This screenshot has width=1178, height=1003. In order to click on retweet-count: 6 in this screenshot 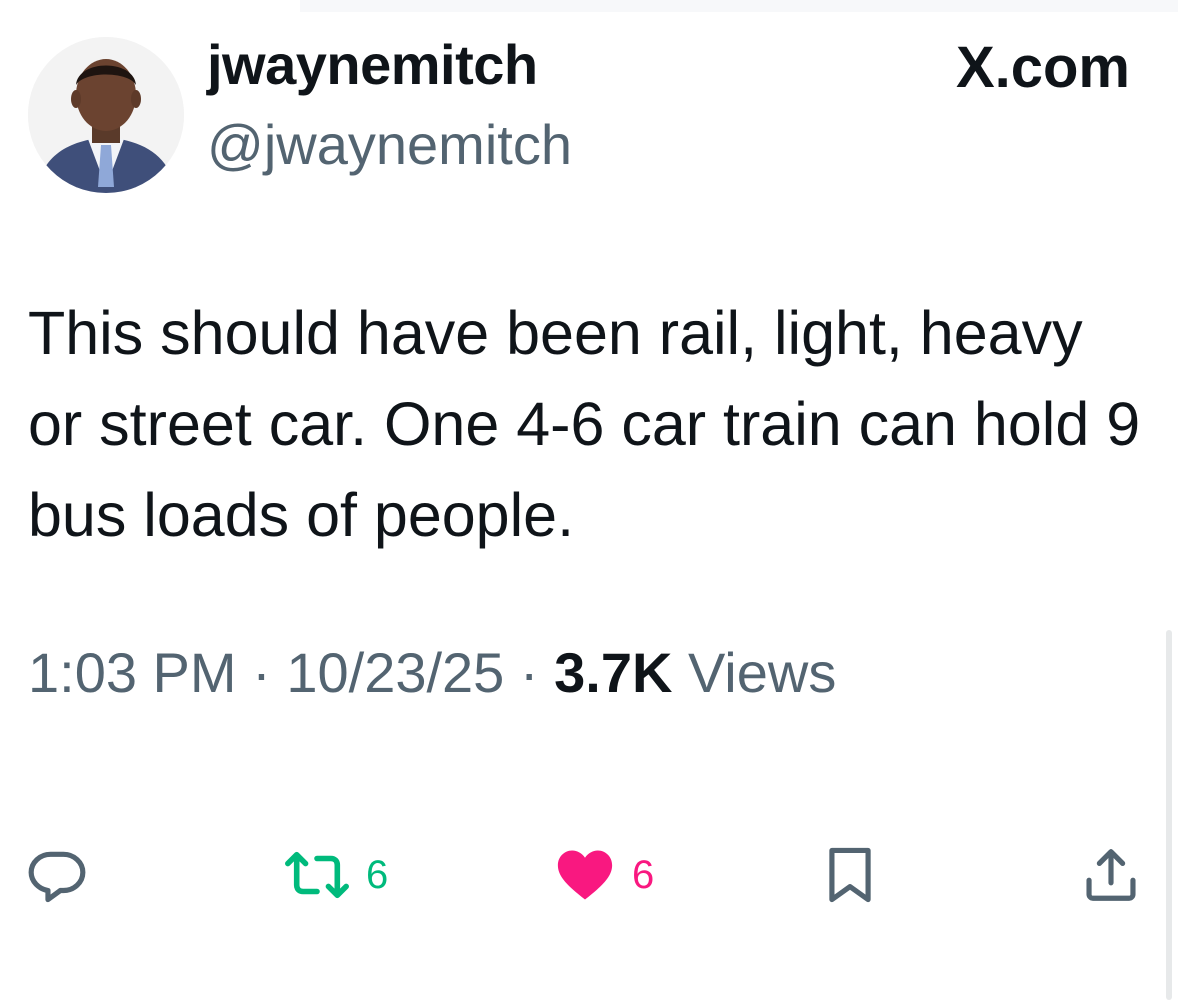, I will do `click(377, 874)`.